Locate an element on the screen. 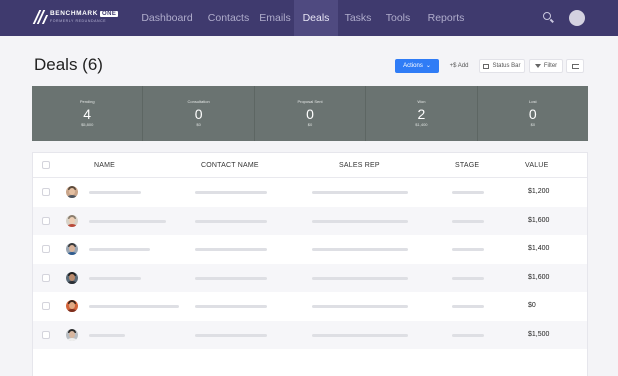 This screenshot has width=618, height=376. stage-lost: Lost 0 $0 is located at coordinates (533, 113).